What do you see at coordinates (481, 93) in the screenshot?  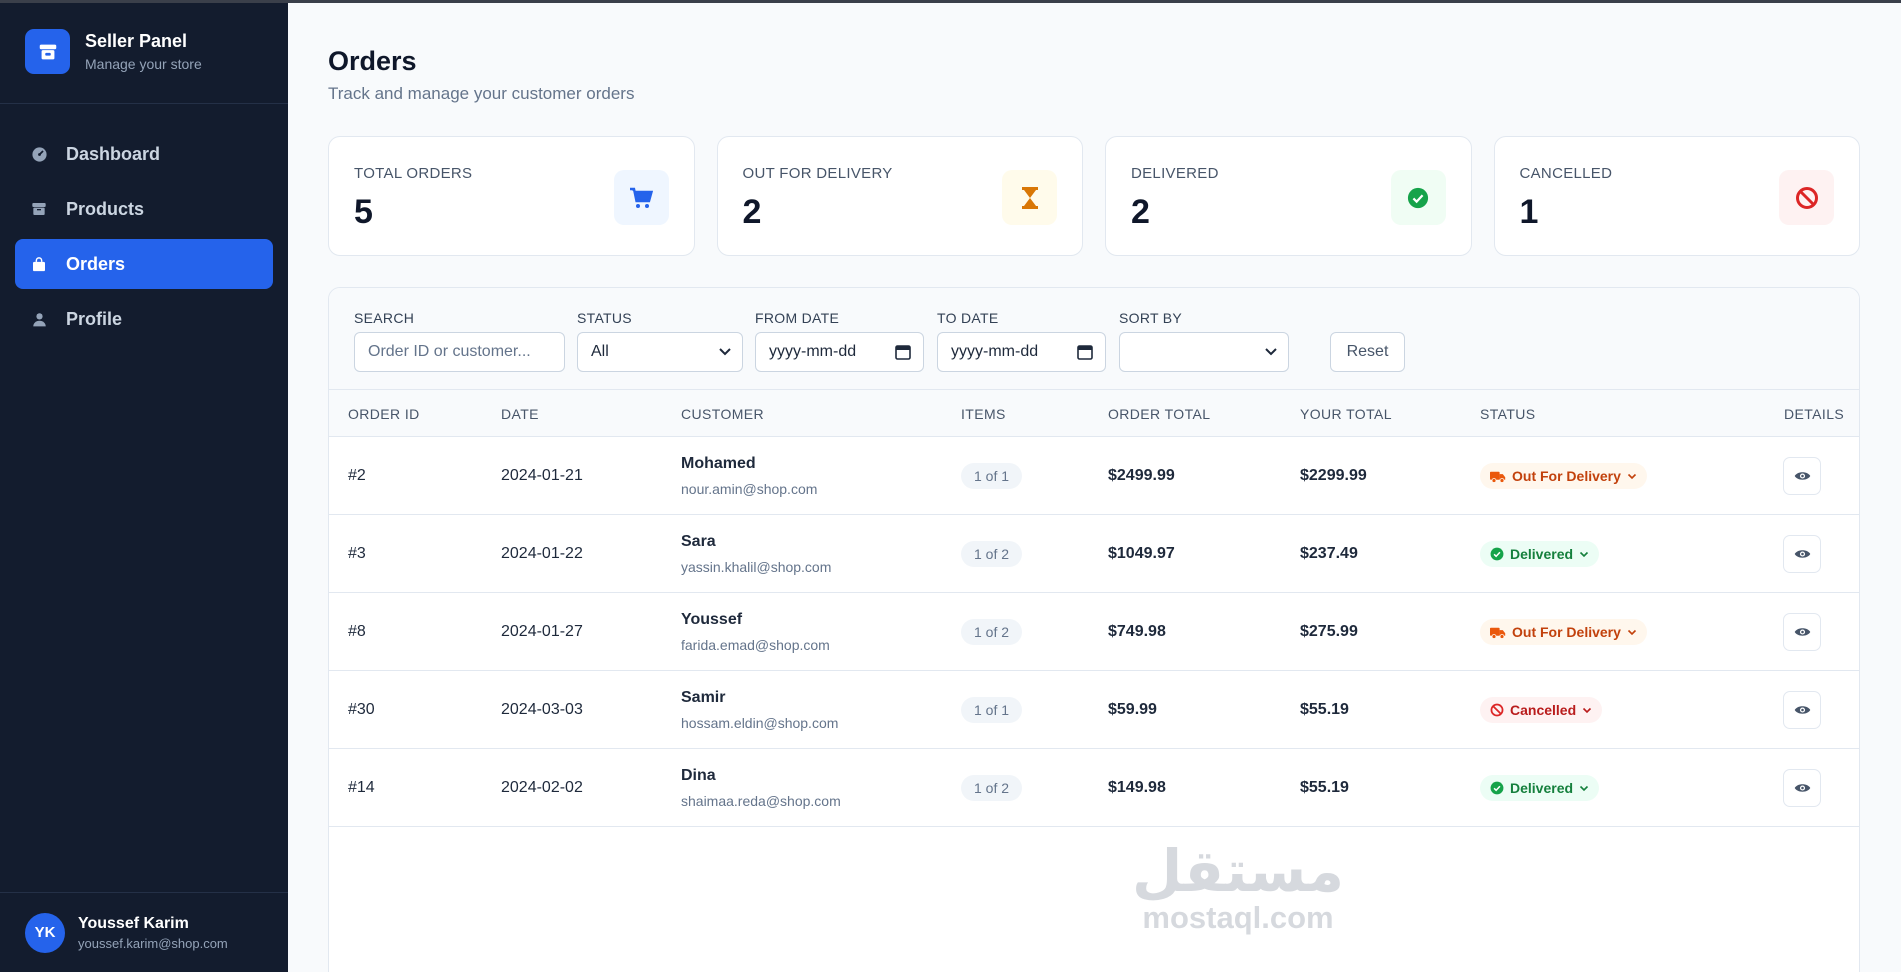 I see `page-subtitle: Track and manage your customer orders` at bounding box center [481, 93].